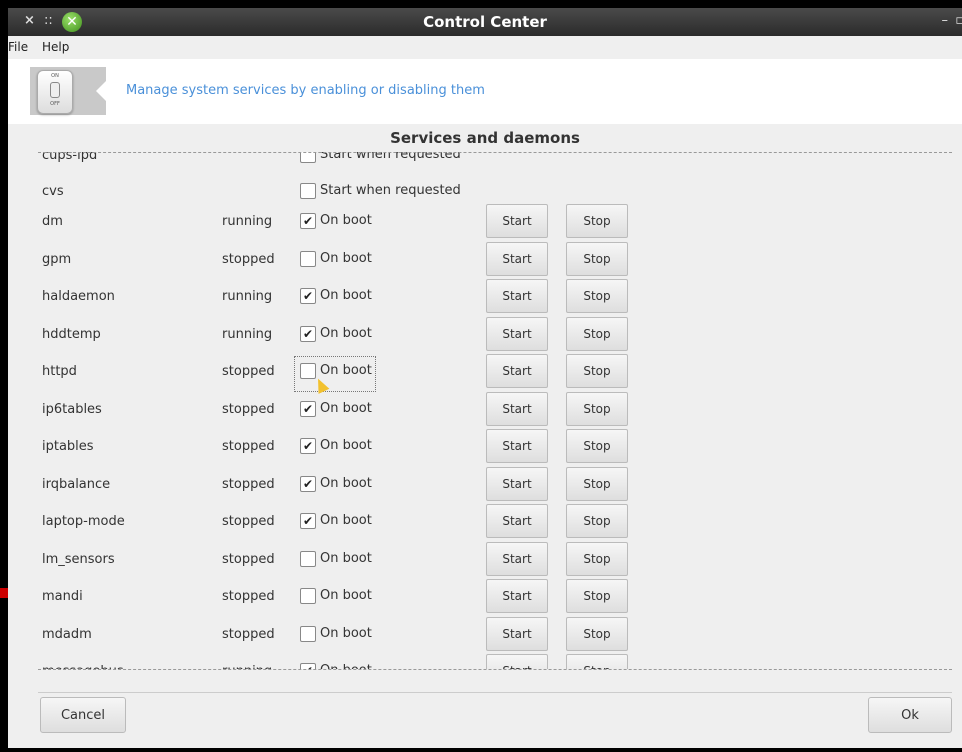  Describe the element at coordinates (59, 371) in the screenshot. I see `service-name: httpd` at that location.